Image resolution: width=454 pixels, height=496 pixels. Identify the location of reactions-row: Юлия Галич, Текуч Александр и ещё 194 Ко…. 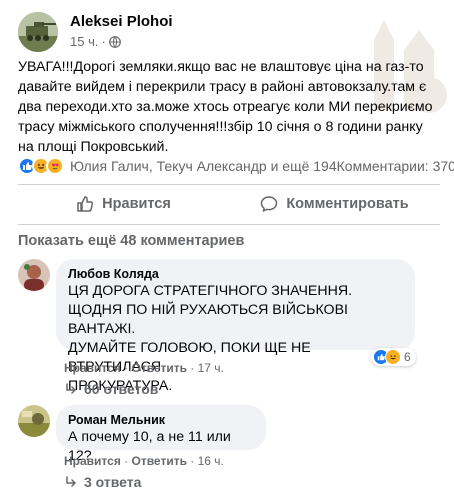
(236, 166).